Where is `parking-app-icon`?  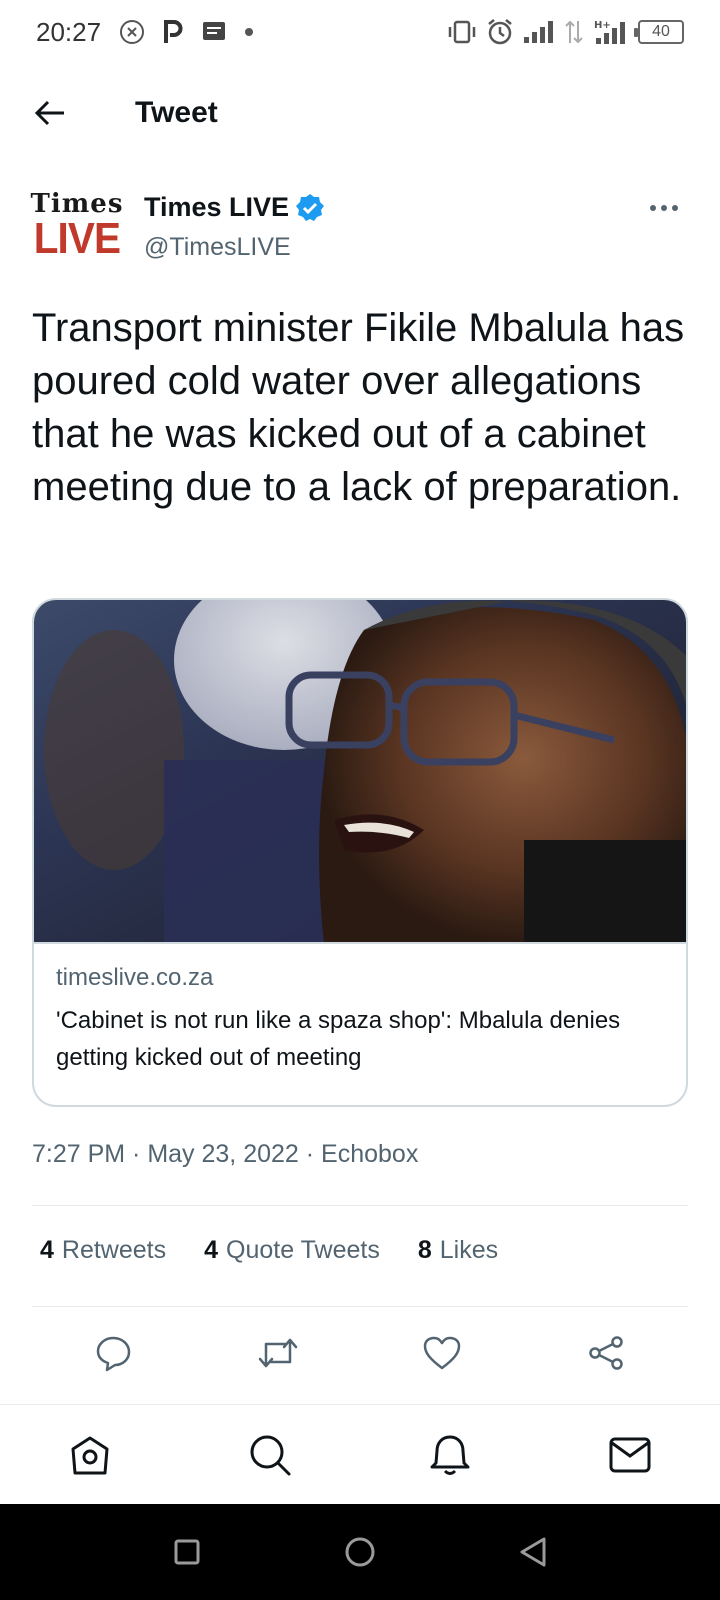 parking-app-icon is located at coordinates (173, 31).